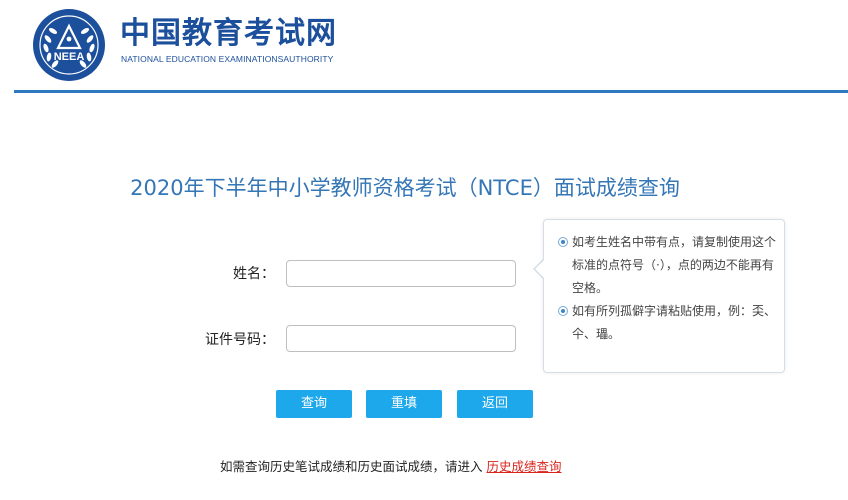 The height and width of the screenshot is (500, 848). I want to click on back-button: 返回, so click(495, 404).